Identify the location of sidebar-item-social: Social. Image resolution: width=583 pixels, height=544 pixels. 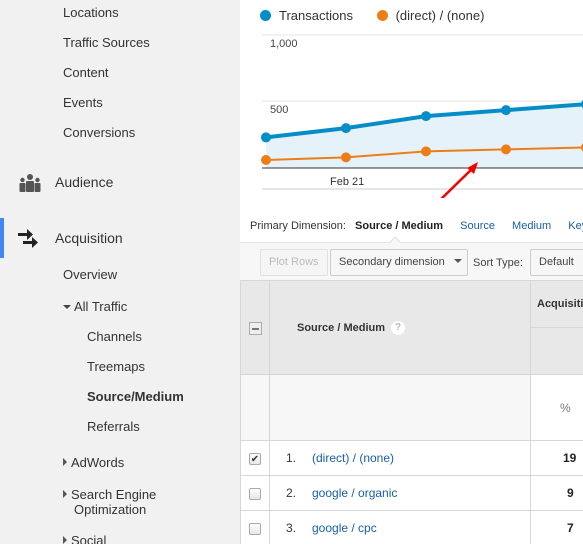
(84, 538).